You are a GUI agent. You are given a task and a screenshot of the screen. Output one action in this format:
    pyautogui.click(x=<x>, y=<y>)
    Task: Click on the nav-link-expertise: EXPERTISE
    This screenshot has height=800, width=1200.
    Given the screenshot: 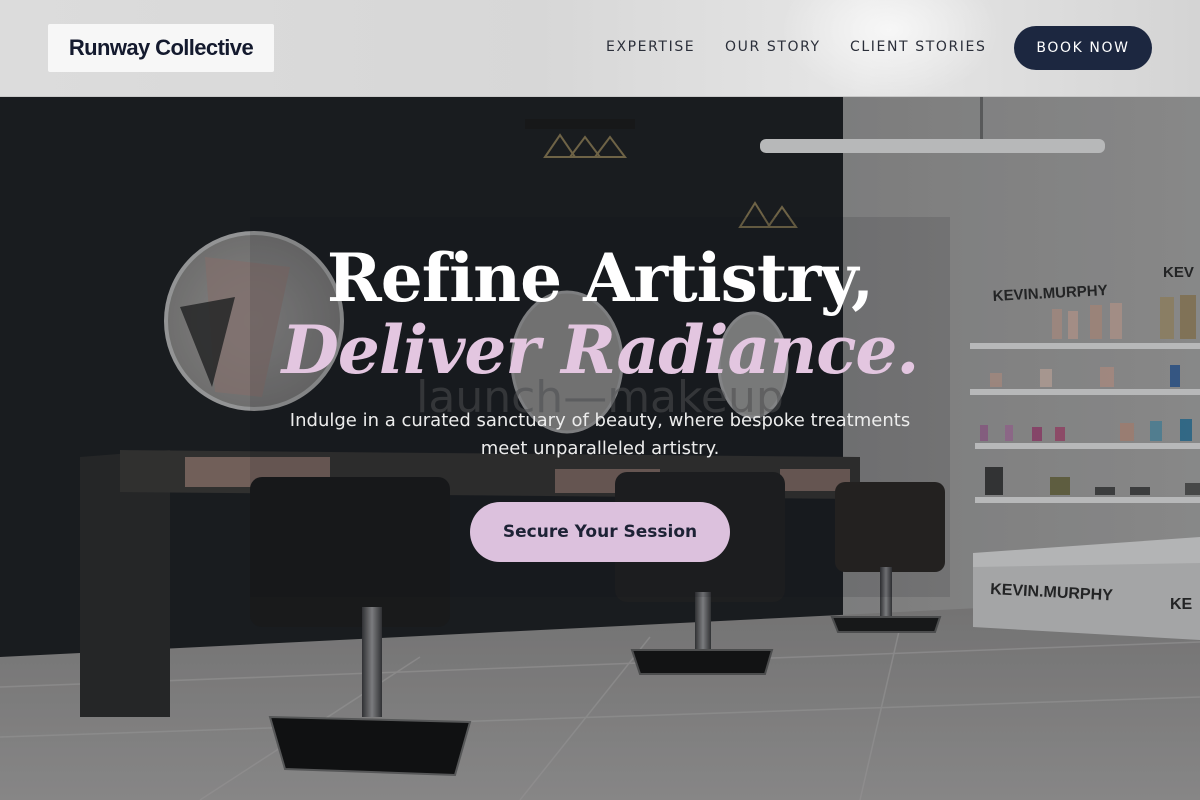 What is the action you would take?
    pyautogui.click(x=650, y=47)
    